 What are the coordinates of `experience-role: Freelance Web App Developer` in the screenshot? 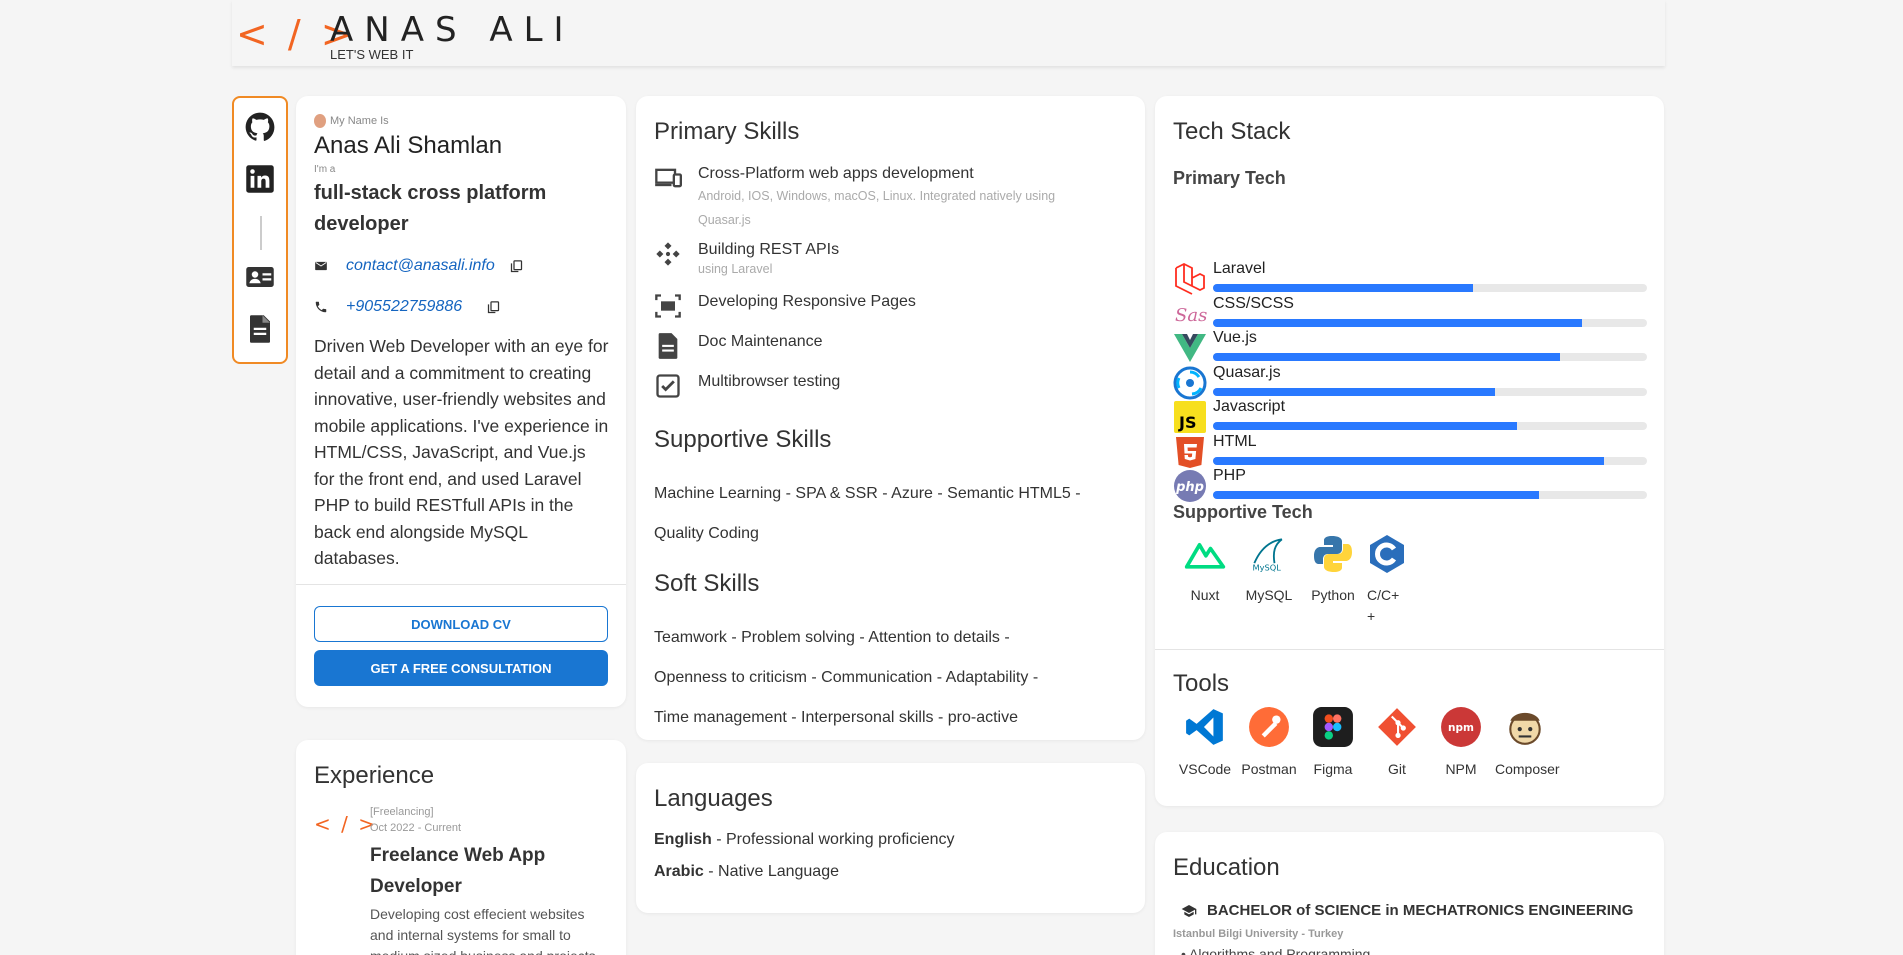 It's located at (458, 871).